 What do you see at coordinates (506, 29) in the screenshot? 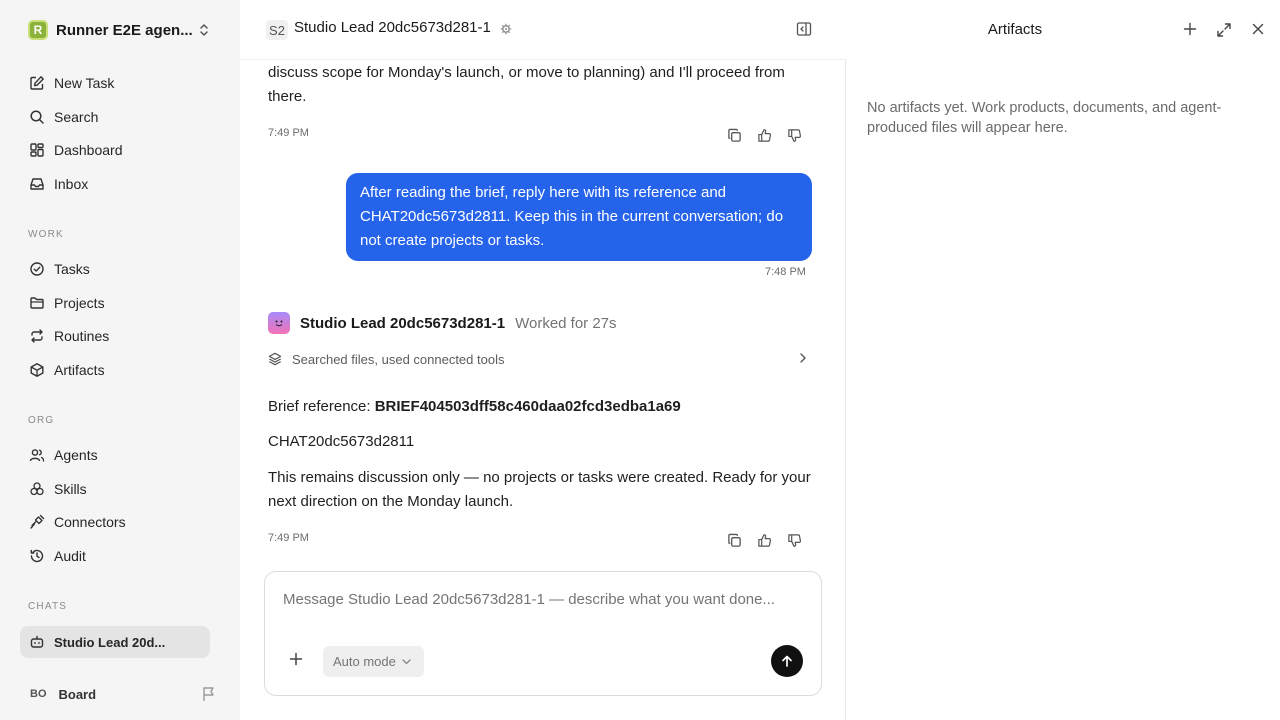
I see `gear-icon` at bounding box center [506, 29].